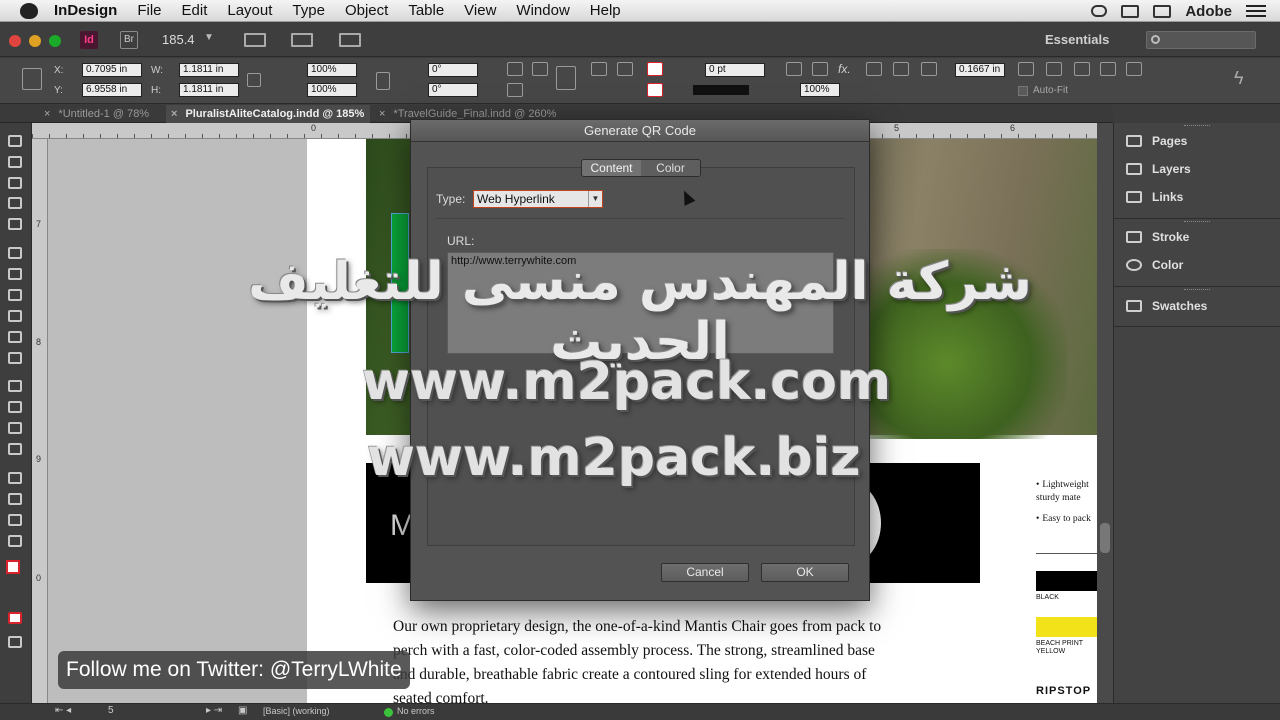 The width and height of the screenshot is (1280, 720). What do you see at coordinates (16, 296) in the screenshot?
I see `pen-tool` at bounding box center [16, 296].